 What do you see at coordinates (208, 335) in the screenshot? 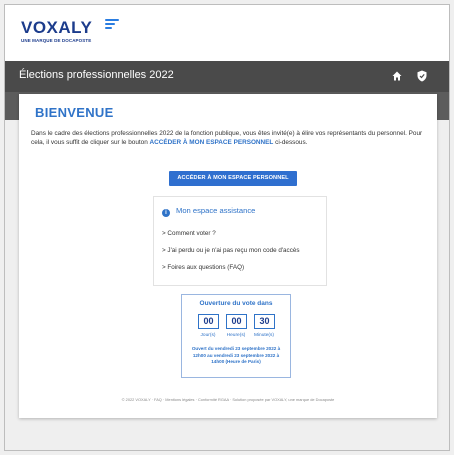
I see `countdown-days-label: Jour(s)` at bounding box center [208, 335].